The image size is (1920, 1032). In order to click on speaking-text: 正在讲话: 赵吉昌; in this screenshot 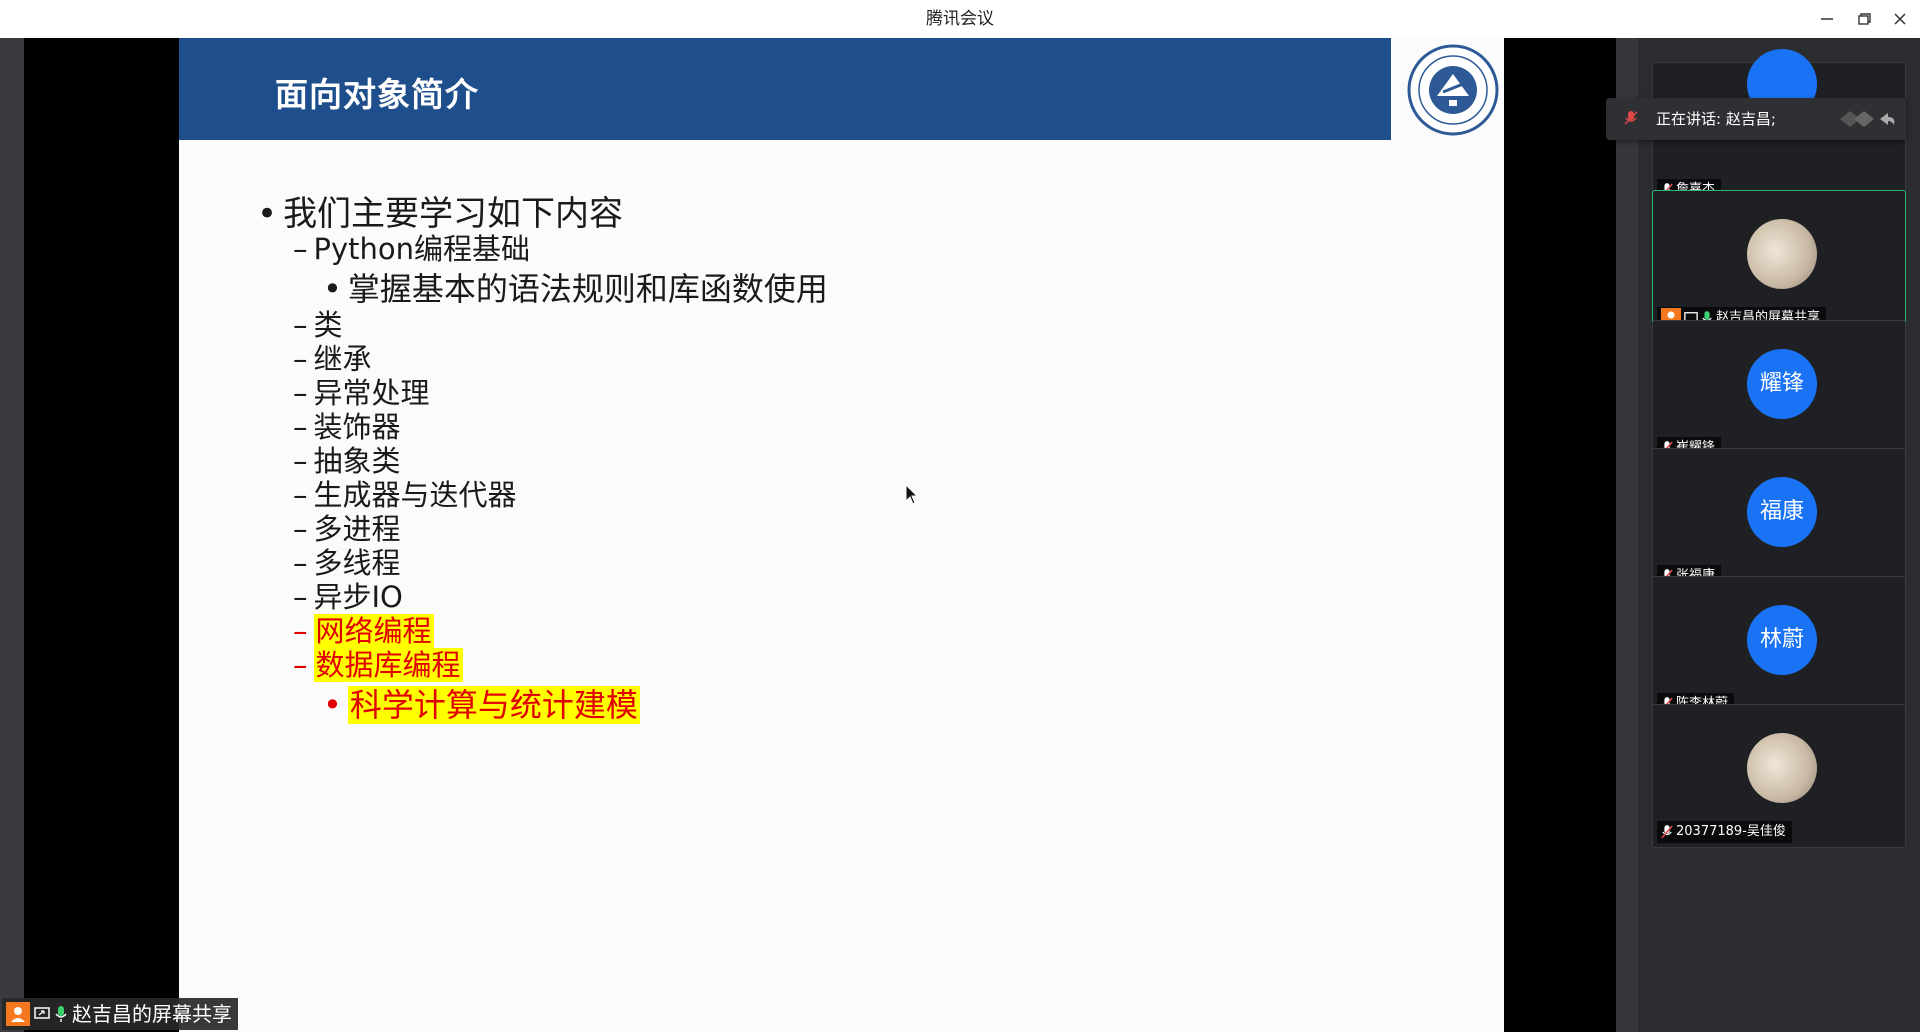, I will do `click(1716, 119)`.